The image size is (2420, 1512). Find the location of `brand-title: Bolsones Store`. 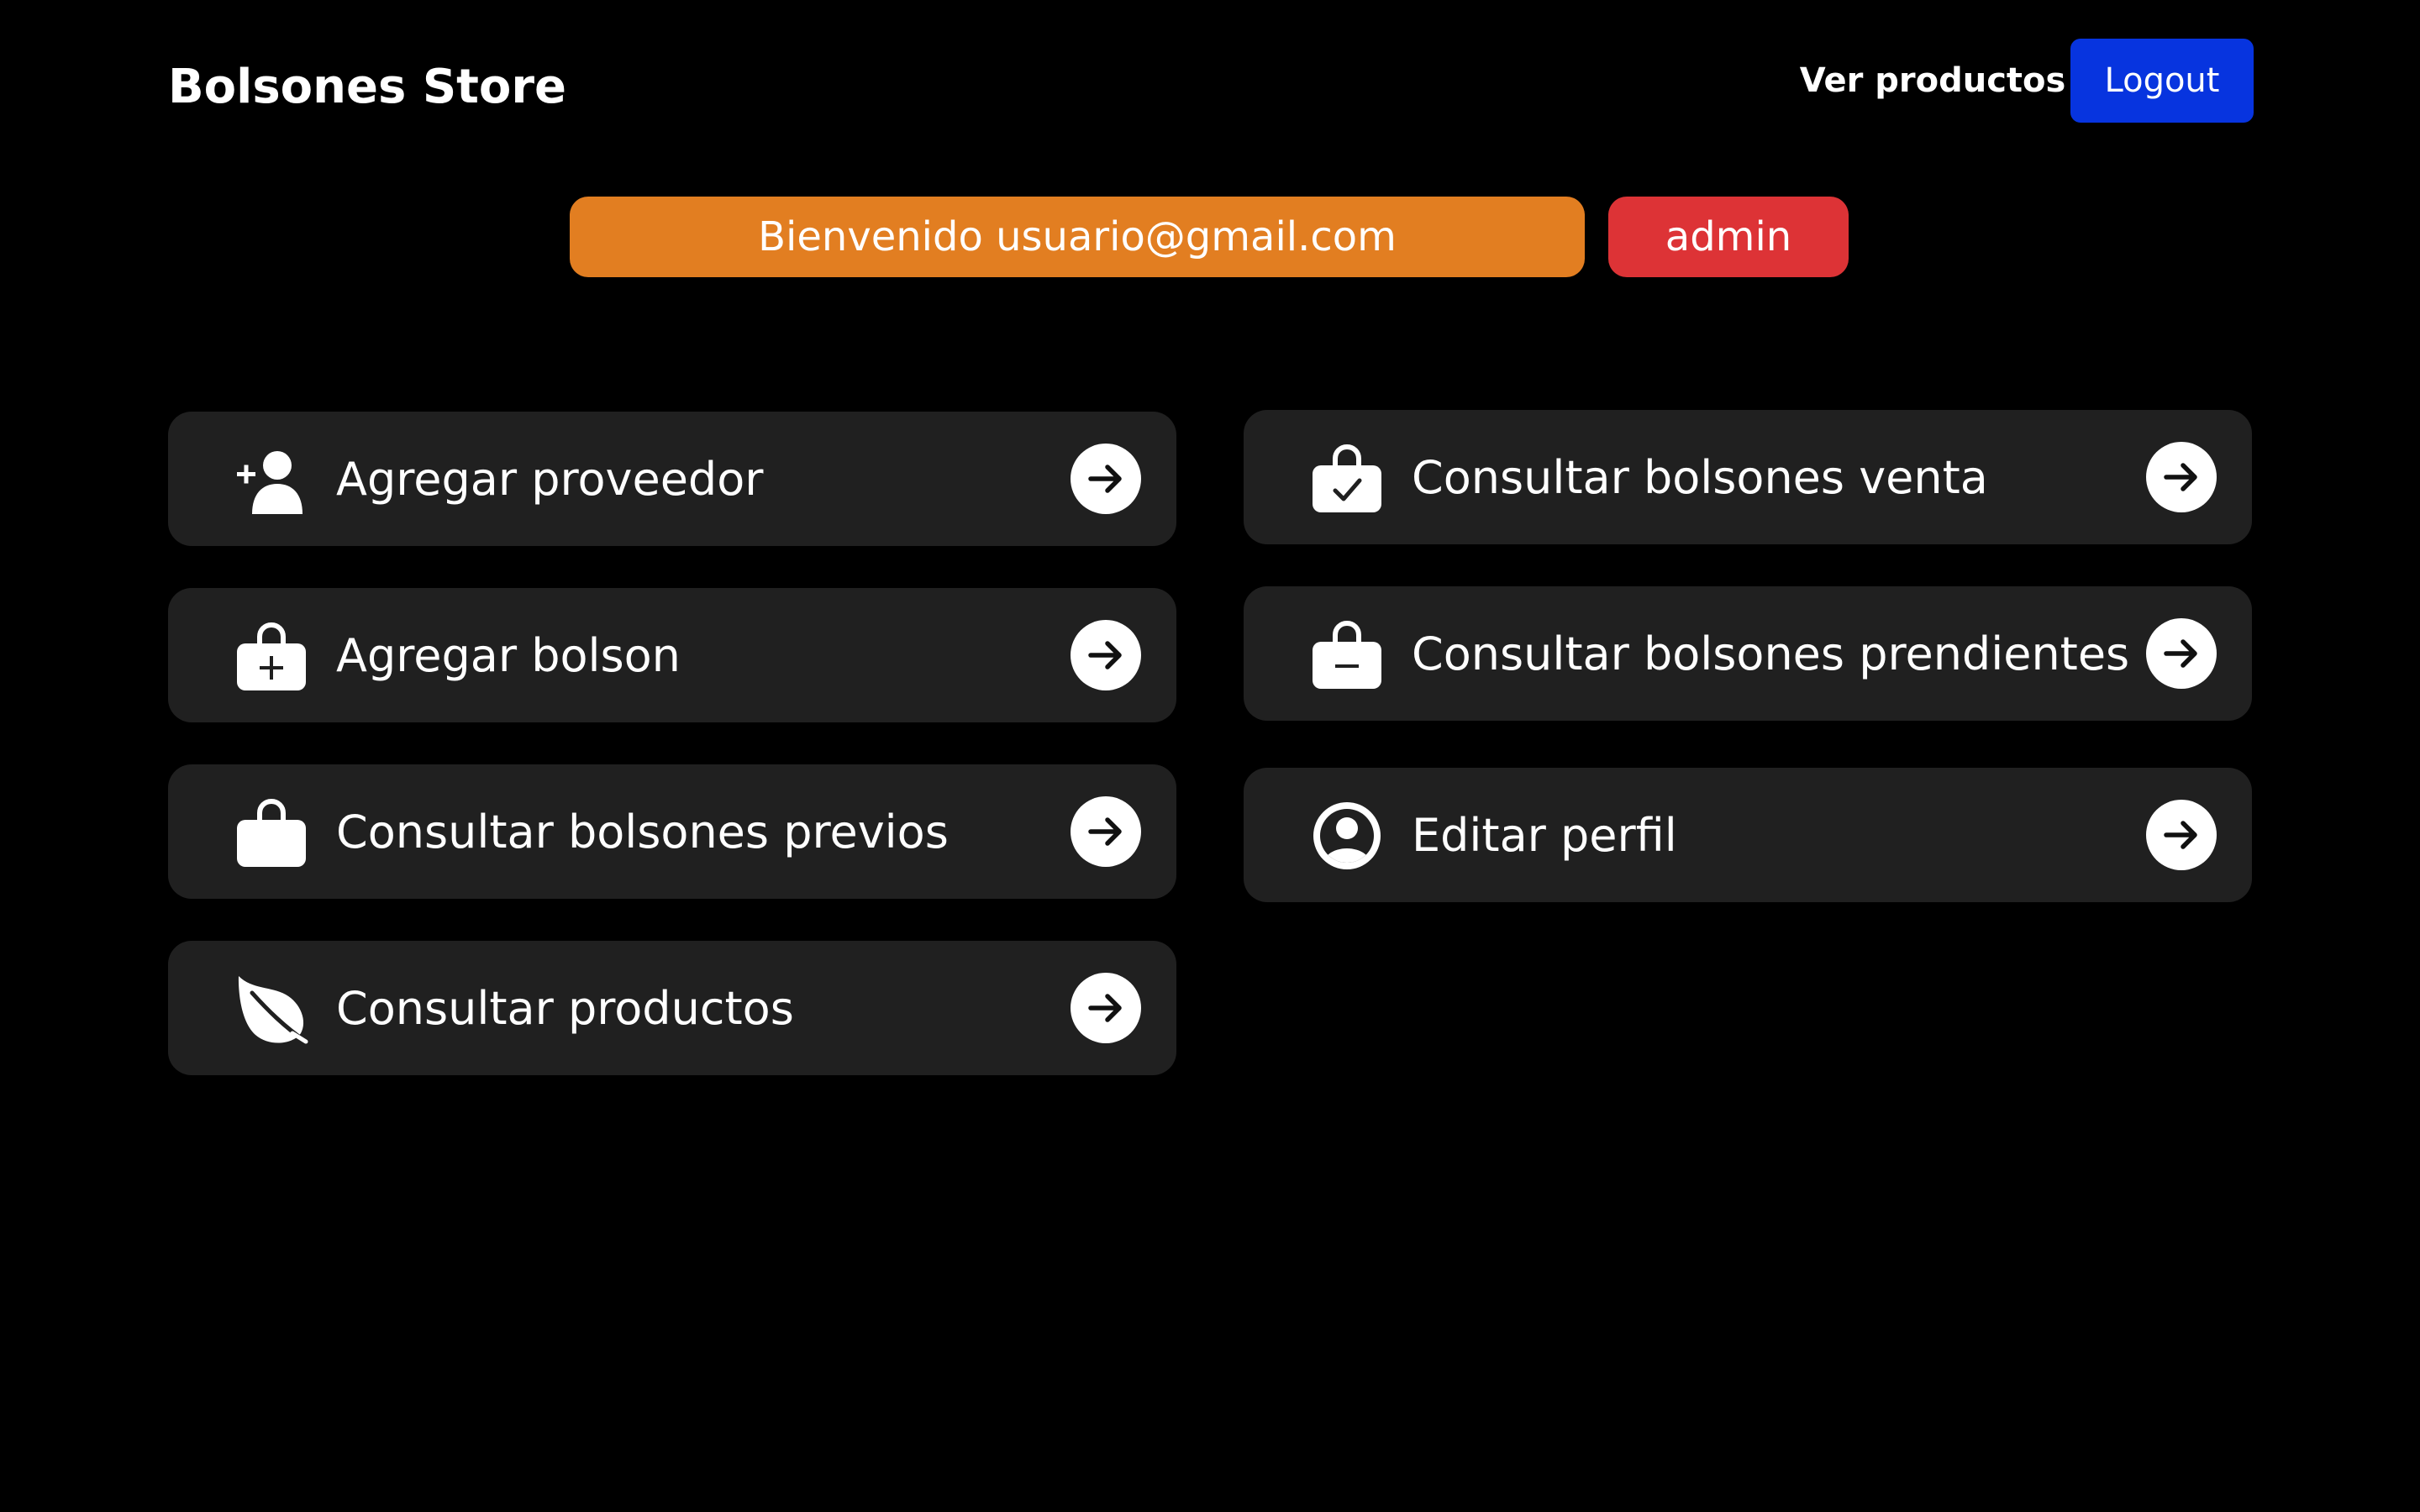

brand-title: Bolsones Store is located at coordinates (367, 87).